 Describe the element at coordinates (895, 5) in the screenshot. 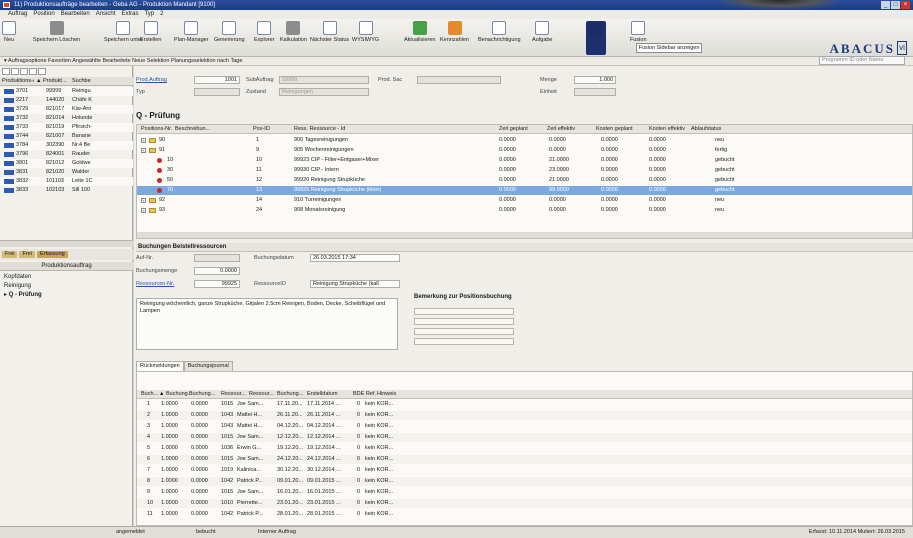

I see `maximize-button: □` at that location.